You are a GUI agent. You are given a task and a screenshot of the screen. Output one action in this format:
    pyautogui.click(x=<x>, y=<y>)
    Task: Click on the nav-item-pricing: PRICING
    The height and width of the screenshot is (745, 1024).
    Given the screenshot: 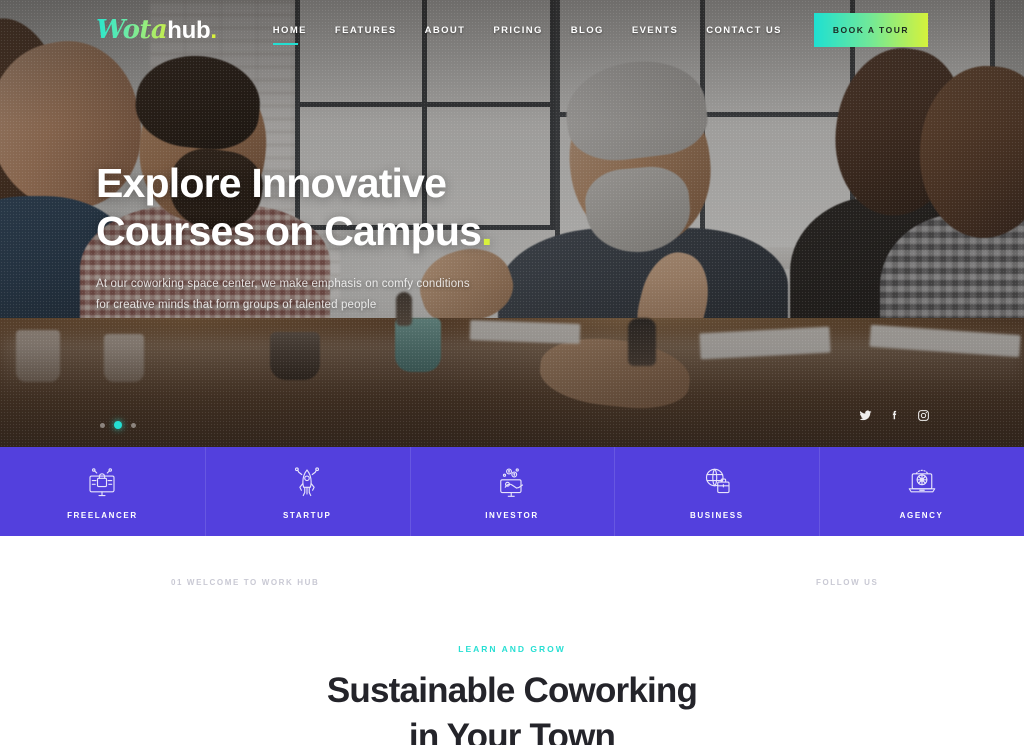 What is the action you would take?
    pyautogui.click(x=517, y=30)
    